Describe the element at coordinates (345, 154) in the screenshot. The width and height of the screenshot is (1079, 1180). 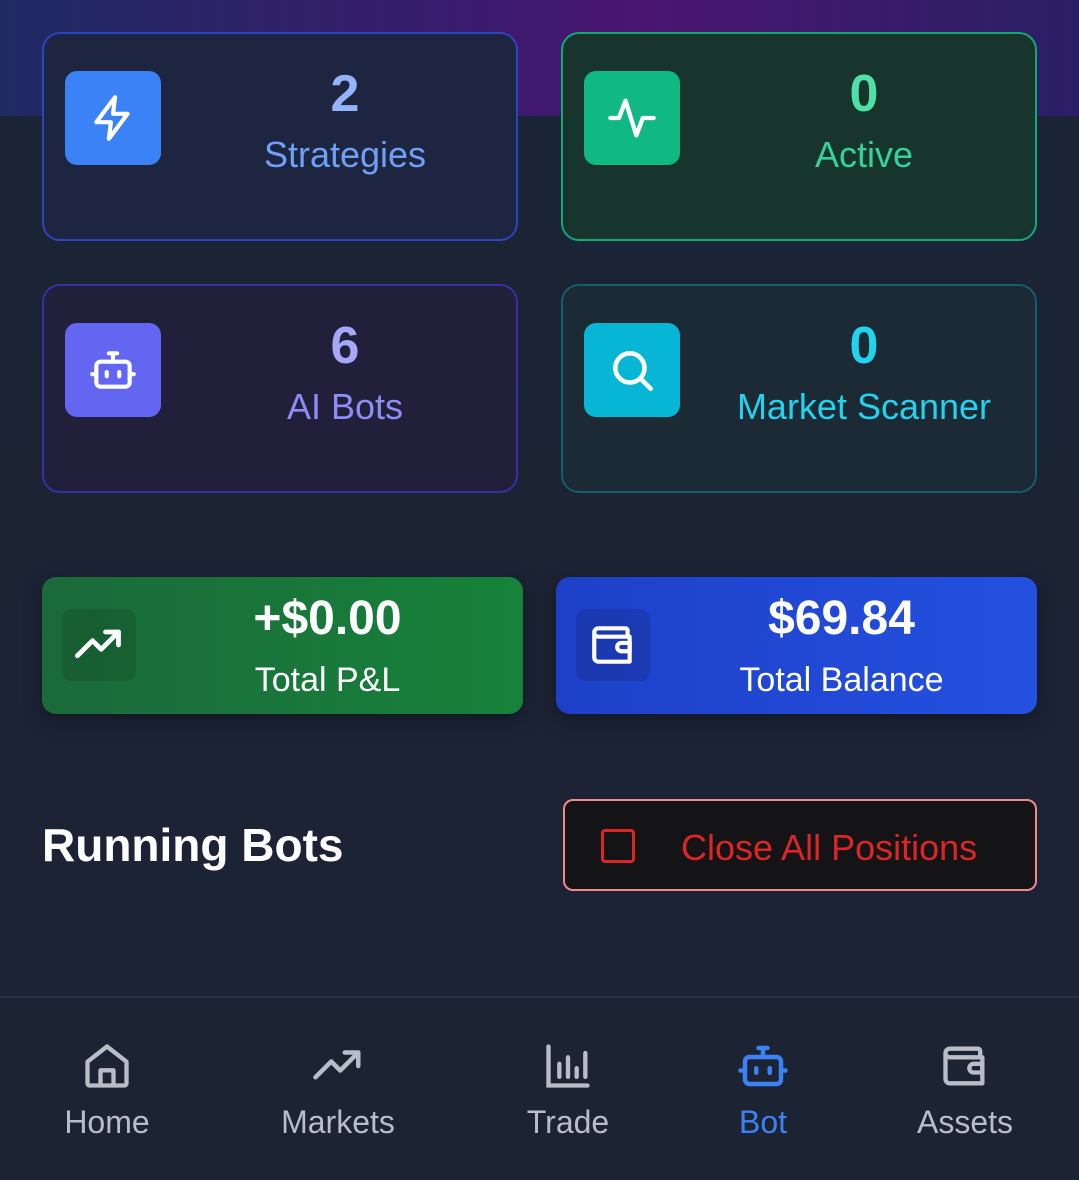
I see `strategies-label: Strategies` at that location.